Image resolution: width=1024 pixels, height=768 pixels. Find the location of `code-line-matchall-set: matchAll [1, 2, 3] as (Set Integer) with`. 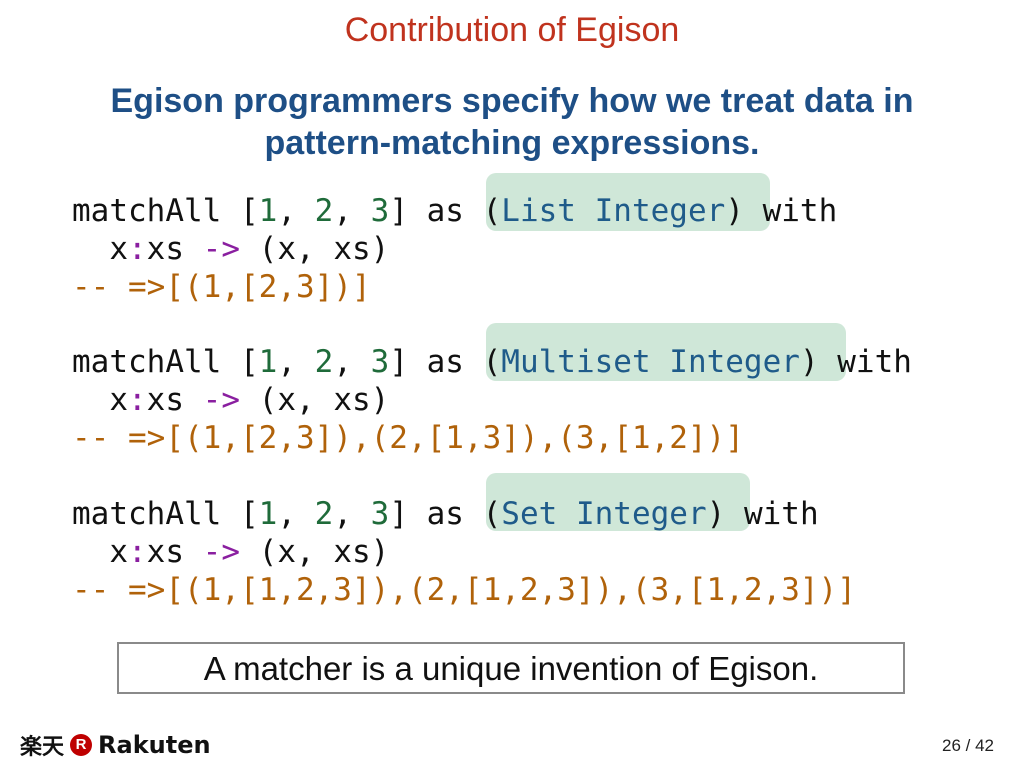

code-line-matchall-set: matchAll [1, 2, 3] as (Set Integer) with is located at coordinates (445, 514).